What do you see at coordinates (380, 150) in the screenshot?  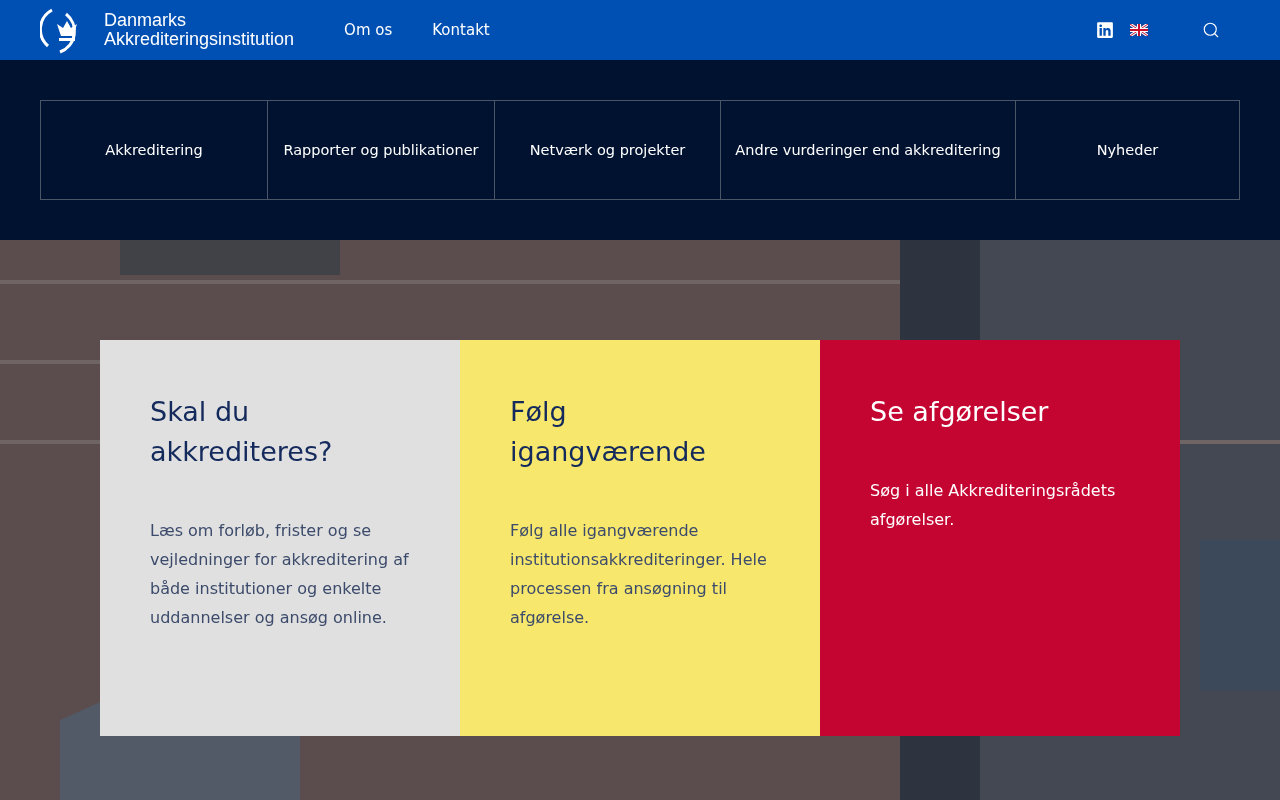 I see `menu-tile: Rapporter og publikationer` at bounding box center [380, 150].